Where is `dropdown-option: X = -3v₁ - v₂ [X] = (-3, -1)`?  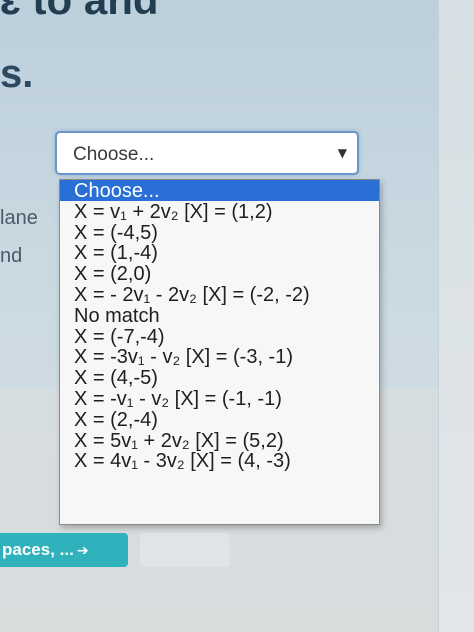
dropdown-option: X = -3v₁ - v₂ [X] = (-3, -1) is located at coordinates (219, 357).